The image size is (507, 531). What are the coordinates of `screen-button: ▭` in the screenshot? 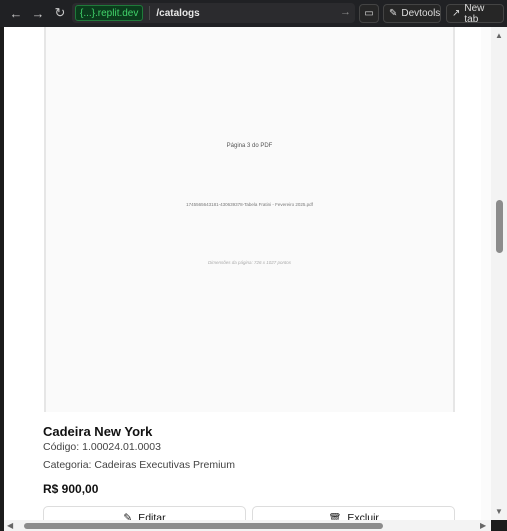 It's located at (369, 13).